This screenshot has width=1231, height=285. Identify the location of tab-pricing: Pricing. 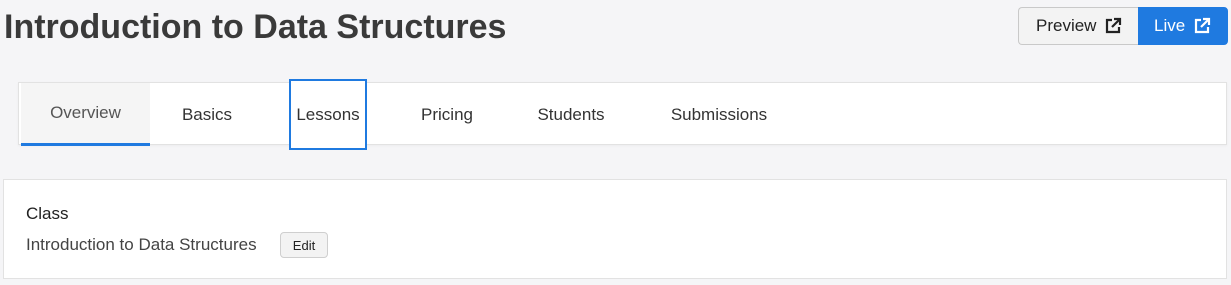
(447, 114).